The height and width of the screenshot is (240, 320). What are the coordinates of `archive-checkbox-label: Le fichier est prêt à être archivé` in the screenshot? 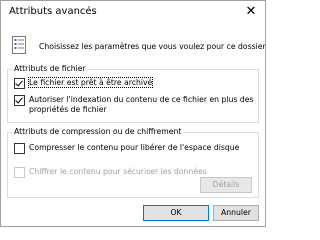 It's located at (140, 82).